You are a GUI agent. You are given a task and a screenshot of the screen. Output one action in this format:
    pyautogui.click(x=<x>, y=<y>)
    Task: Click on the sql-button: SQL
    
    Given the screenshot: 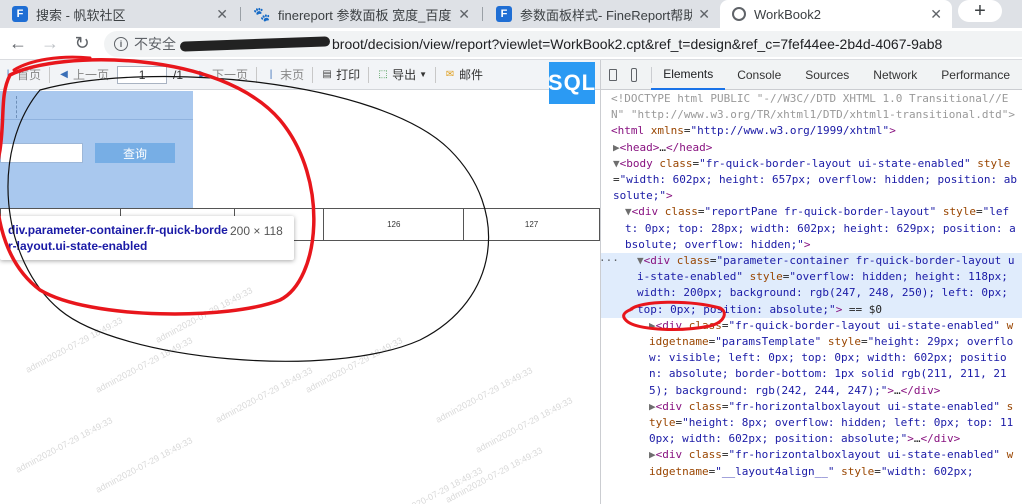 What is the action you would take?
    pyautogui.click(x=571, y=83)
    